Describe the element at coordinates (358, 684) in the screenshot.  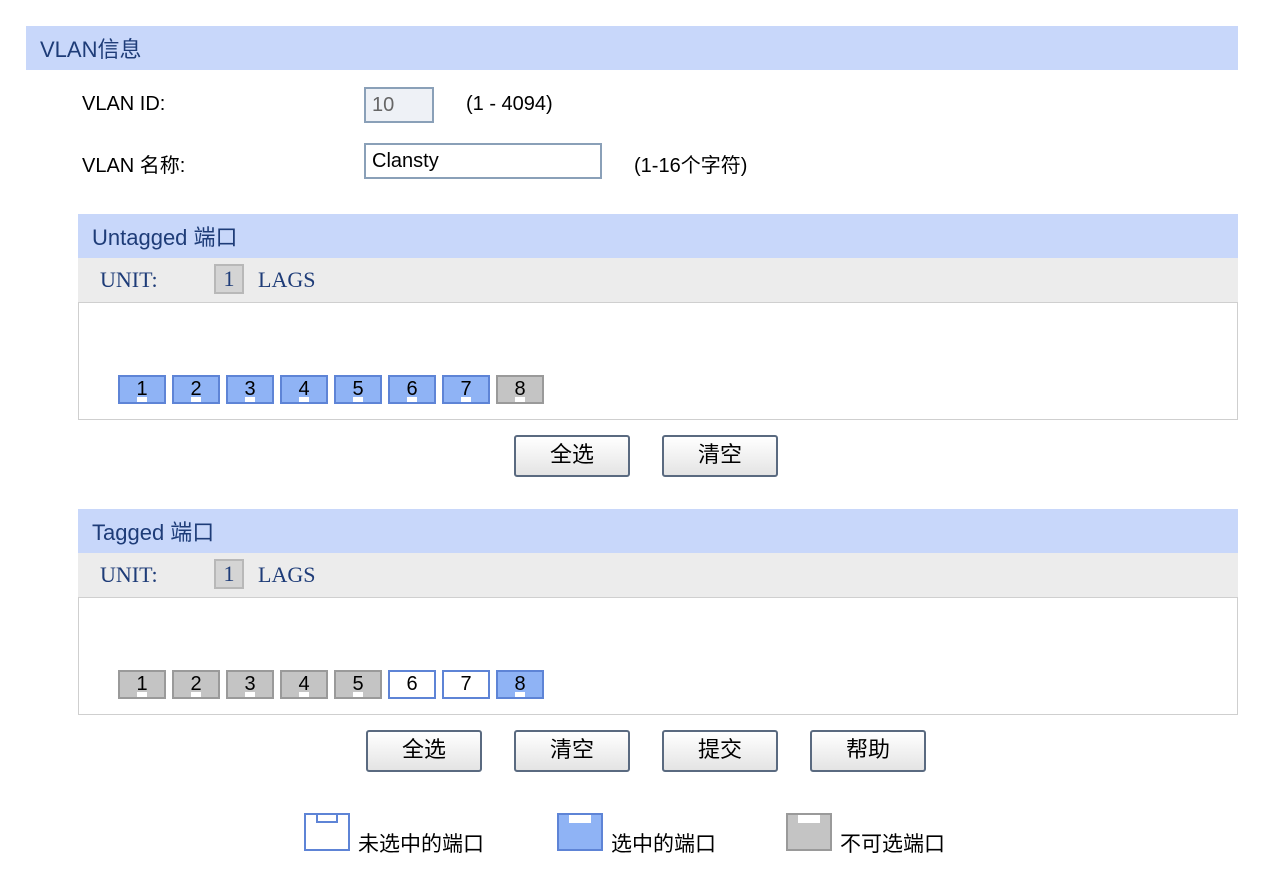
I see `tagged-port-5: 5` at that location.